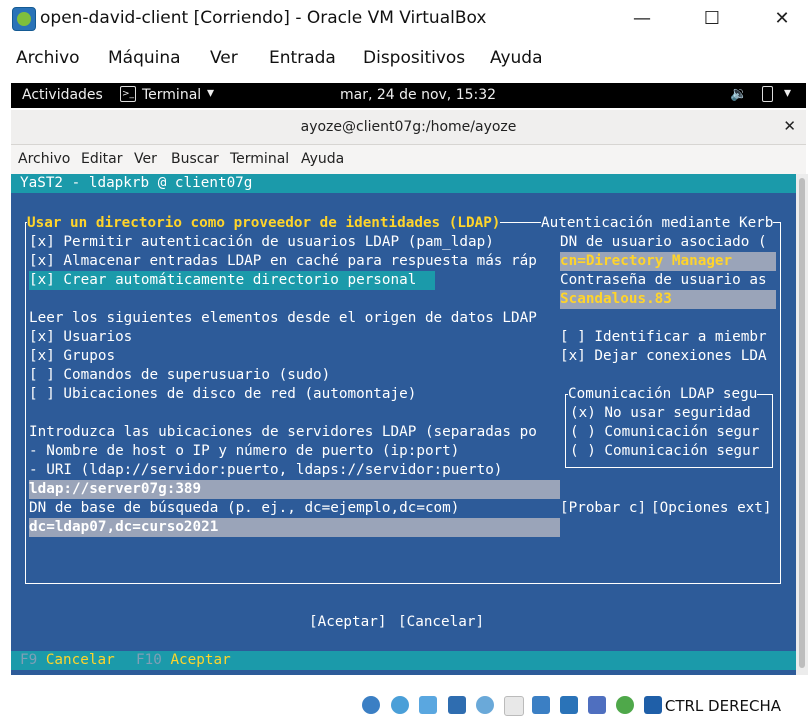 The width and height of the screenshot is (808, 716). What do you see at coordinates (414, 58) in the screenshot?
I see `menu-dispositivos: Dispositivos` at bounding box center [414, 58].